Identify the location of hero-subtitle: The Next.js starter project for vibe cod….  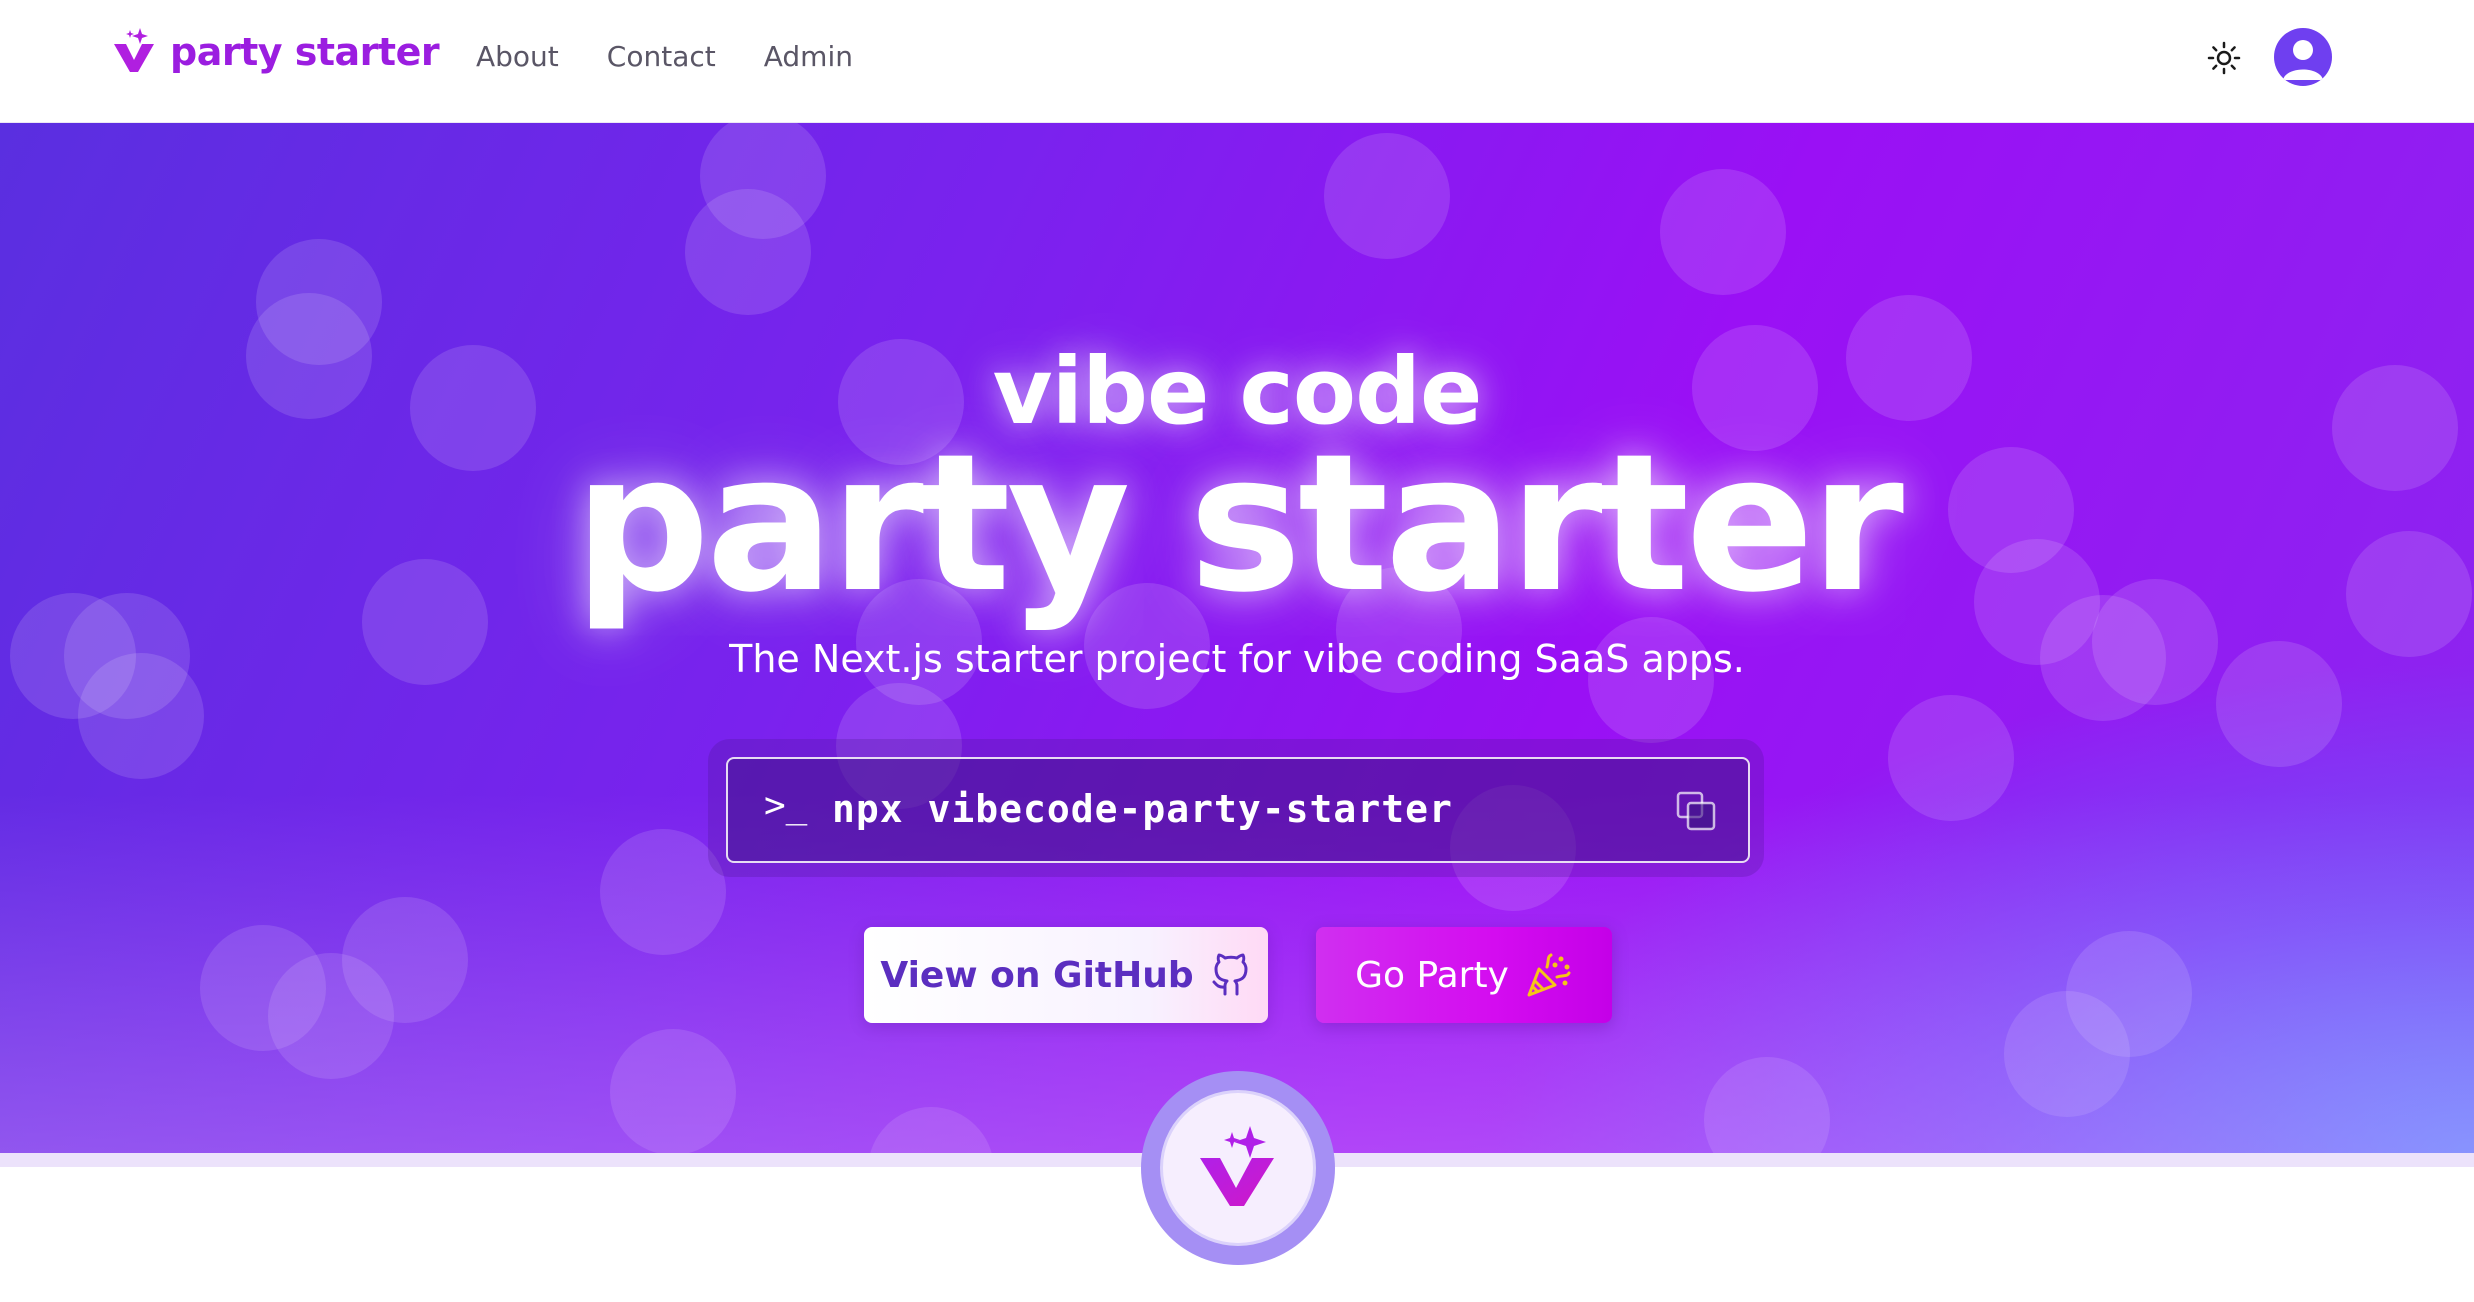
(1237, 659).